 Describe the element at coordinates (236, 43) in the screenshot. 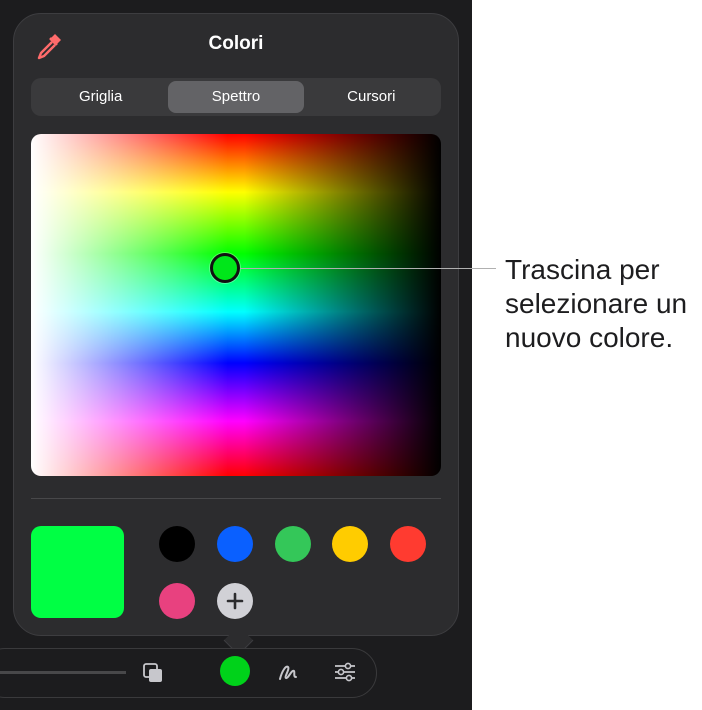

I see `panel-title: Colori` at that location.